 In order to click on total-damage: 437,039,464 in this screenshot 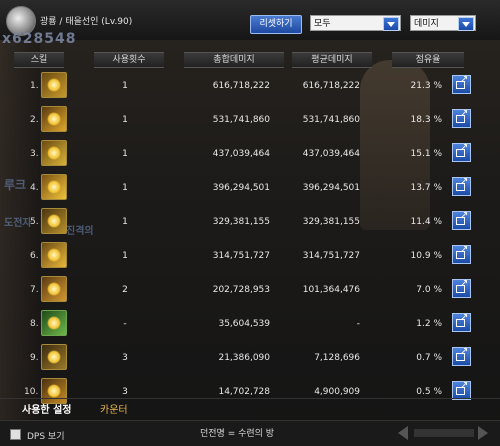, I will do `click(241, 154)`.